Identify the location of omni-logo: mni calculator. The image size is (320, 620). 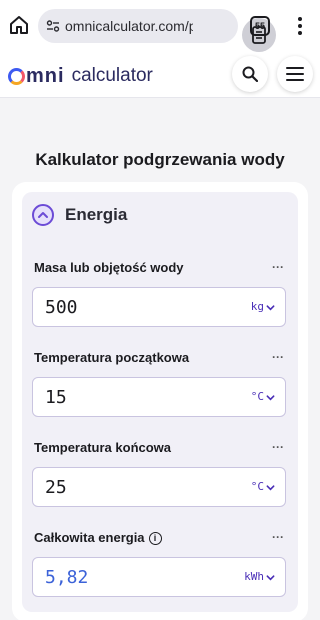
(80, 76).